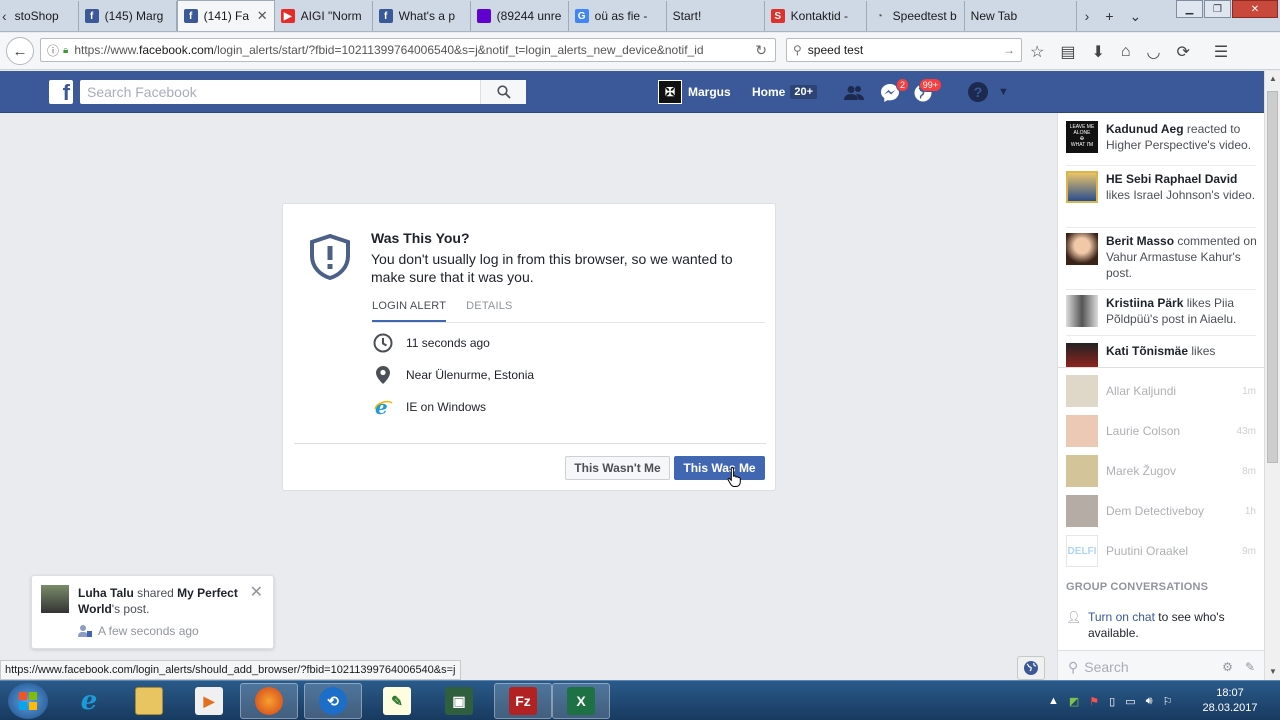  I want to click on home-link: Home 20+, so click(785, 92).